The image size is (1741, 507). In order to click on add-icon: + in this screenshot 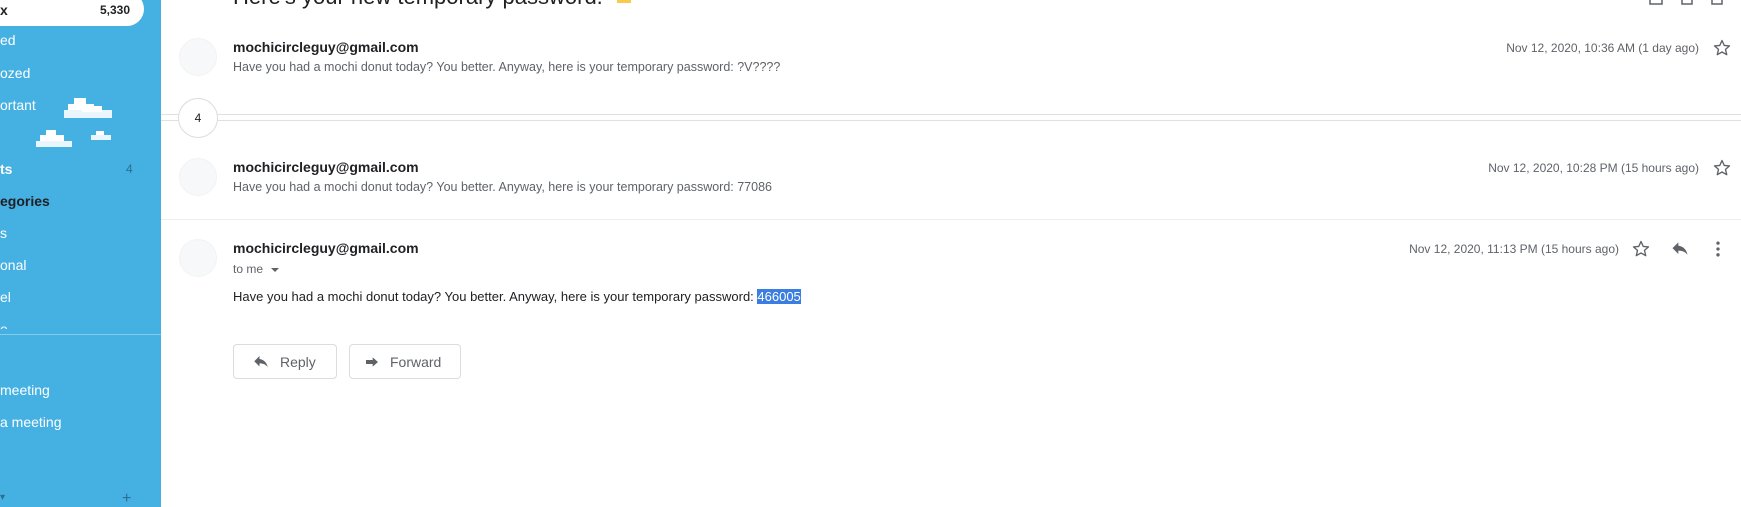, I will do `click(126, 498)`.